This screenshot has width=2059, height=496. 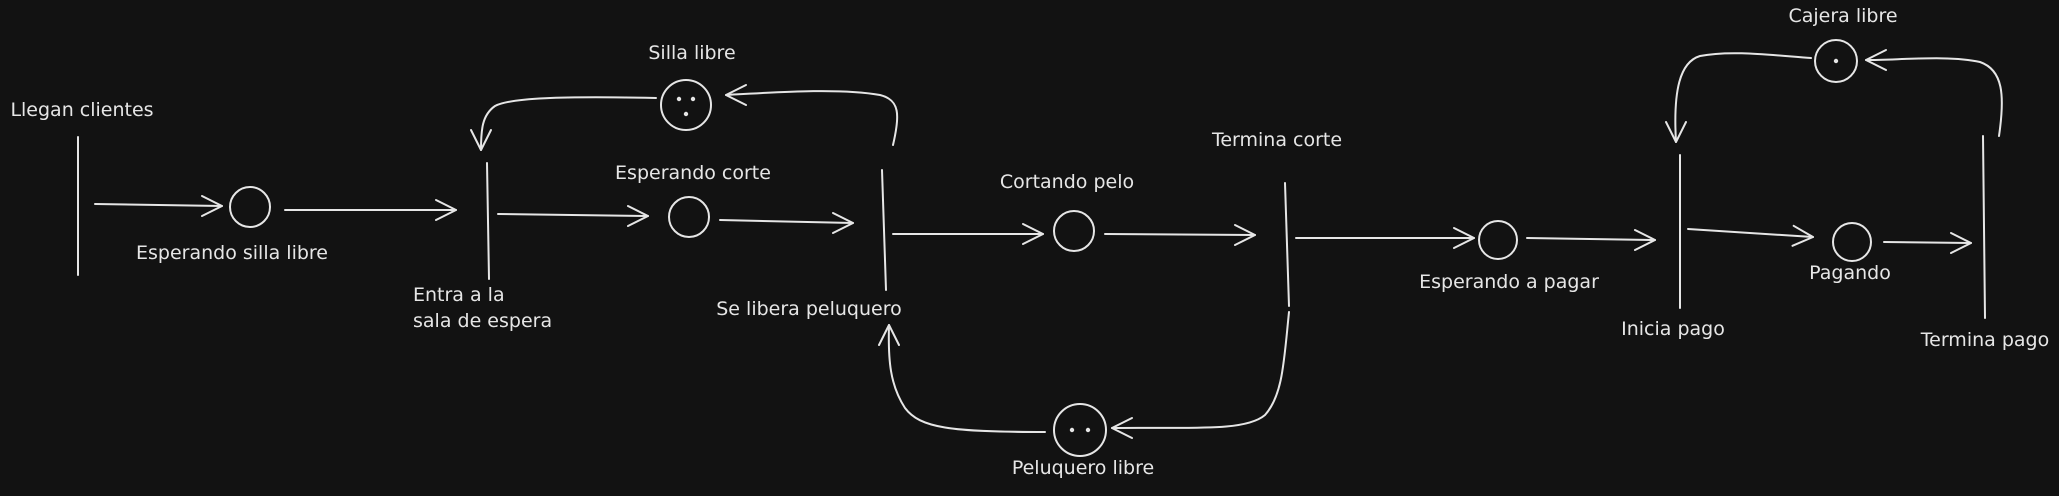 What do you see at coordinates (691, 53) in the screenshot?
I see `place-label-p2: Silla libre` at bounding box center [691, 53].